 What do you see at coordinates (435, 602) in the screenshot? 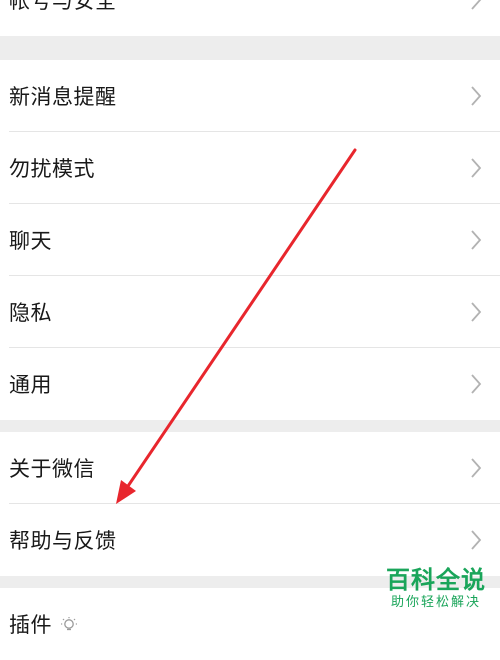
I see `watermark-subtitle: 助你轻松解决` at bounding box center [435, 602].